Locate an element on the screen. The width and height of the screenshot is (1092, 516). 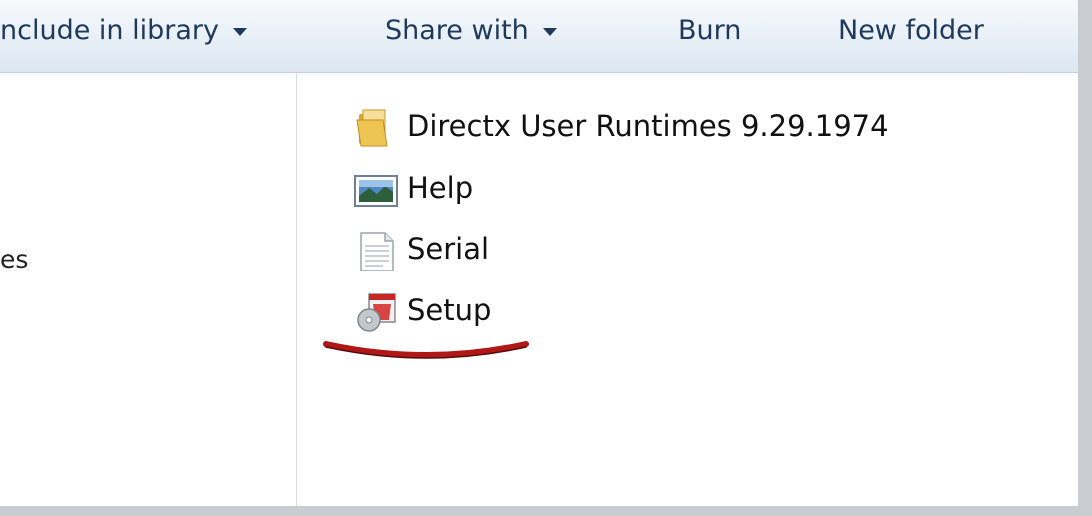
annotation-underline is located at coordinates (426, 350).